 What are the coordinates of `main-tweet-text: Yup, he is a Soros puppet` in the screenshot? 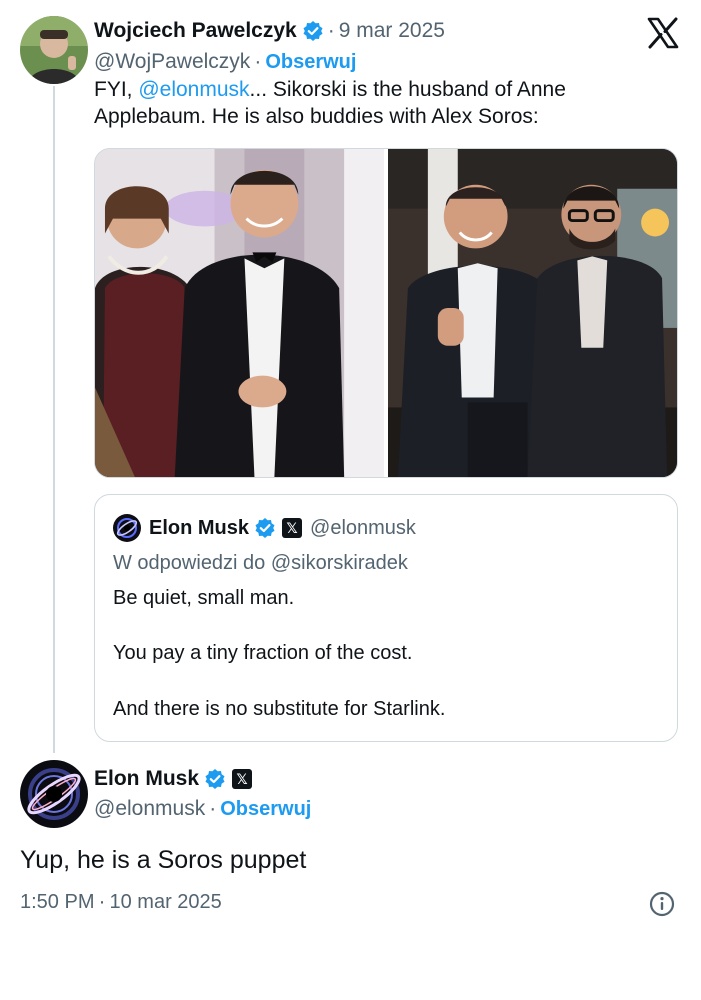 It's located at (163, 860).